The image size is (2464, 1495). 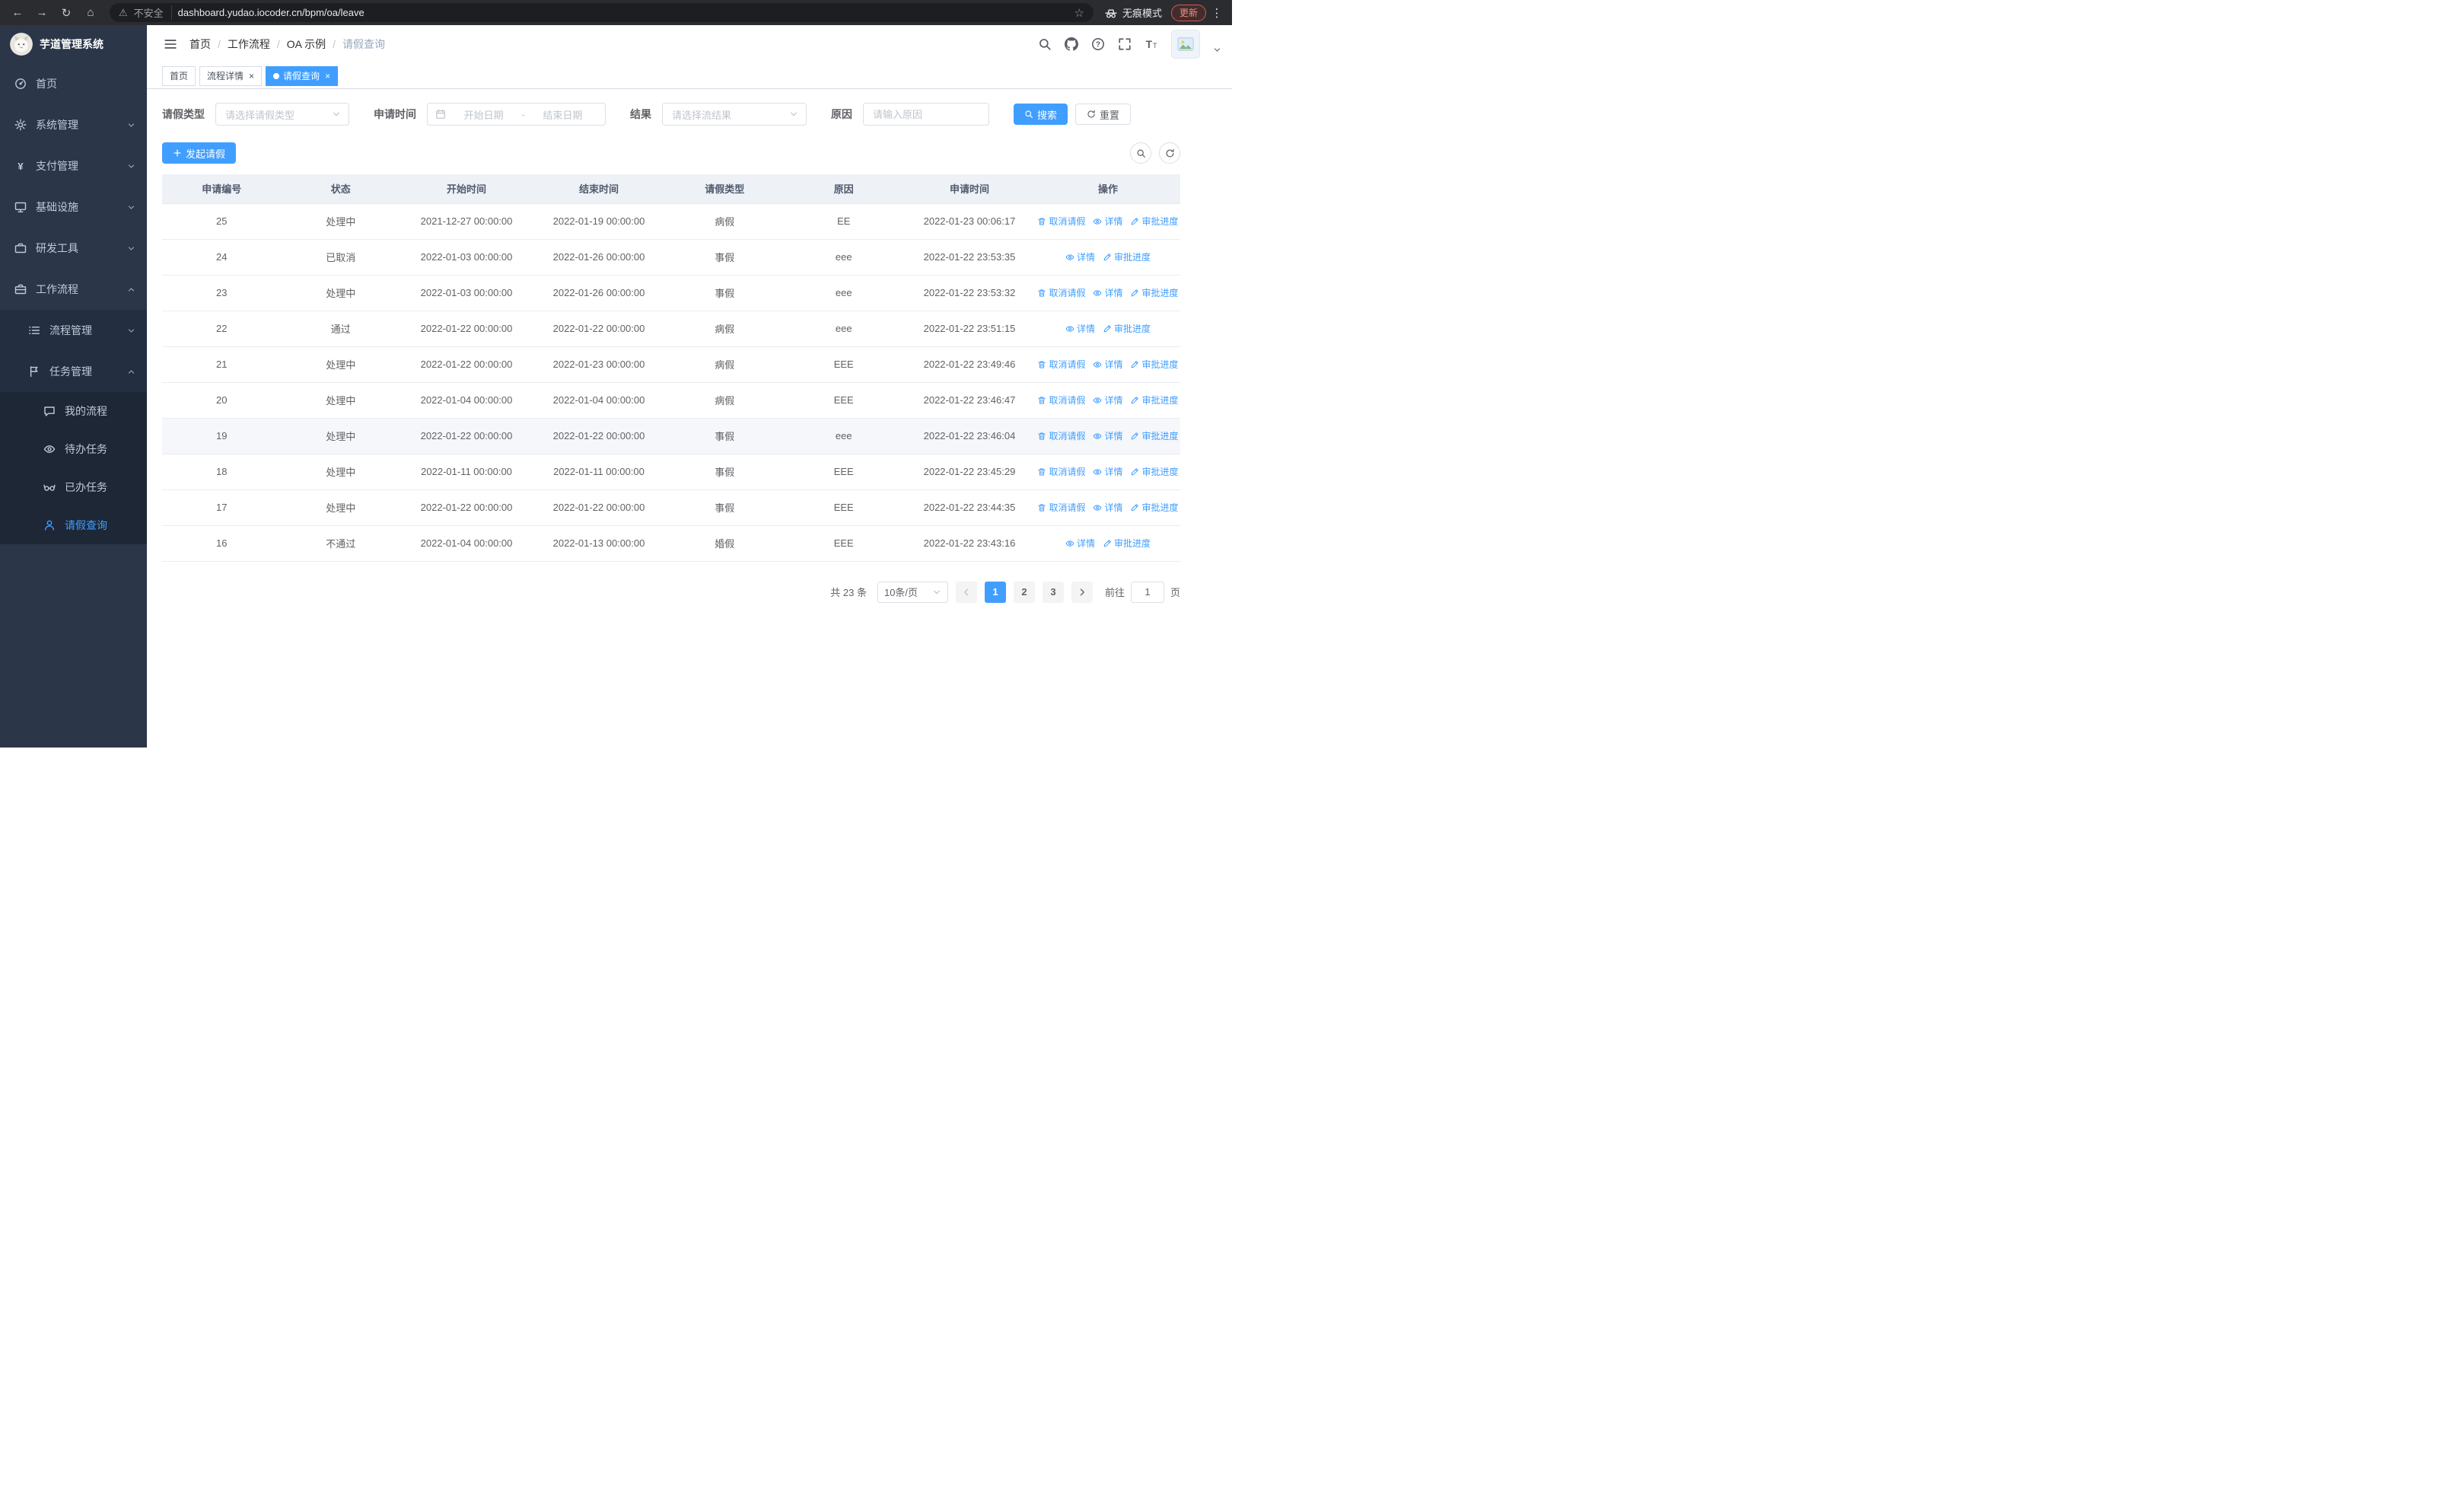 What do you see at coordinates (199, 153) in the screenshot?
I see `create-leave-button: 发起请假` at bounding box center [199, 153].